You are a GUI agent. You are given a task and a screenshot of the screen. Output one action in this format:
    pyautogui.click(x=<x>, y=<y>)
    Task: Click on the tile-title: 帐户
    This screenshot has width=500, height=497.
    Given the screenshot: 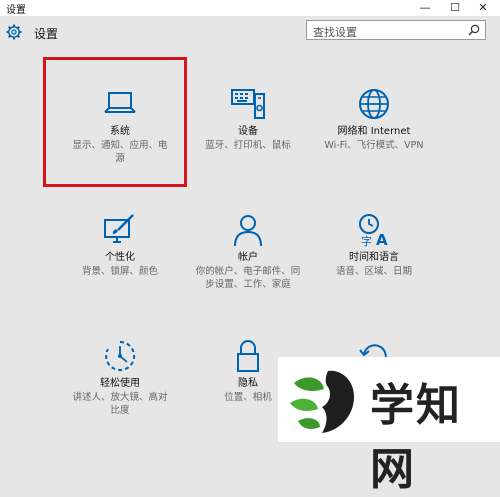 What is the action you would take?
    pyautogui.click(x=248, y=257)
    